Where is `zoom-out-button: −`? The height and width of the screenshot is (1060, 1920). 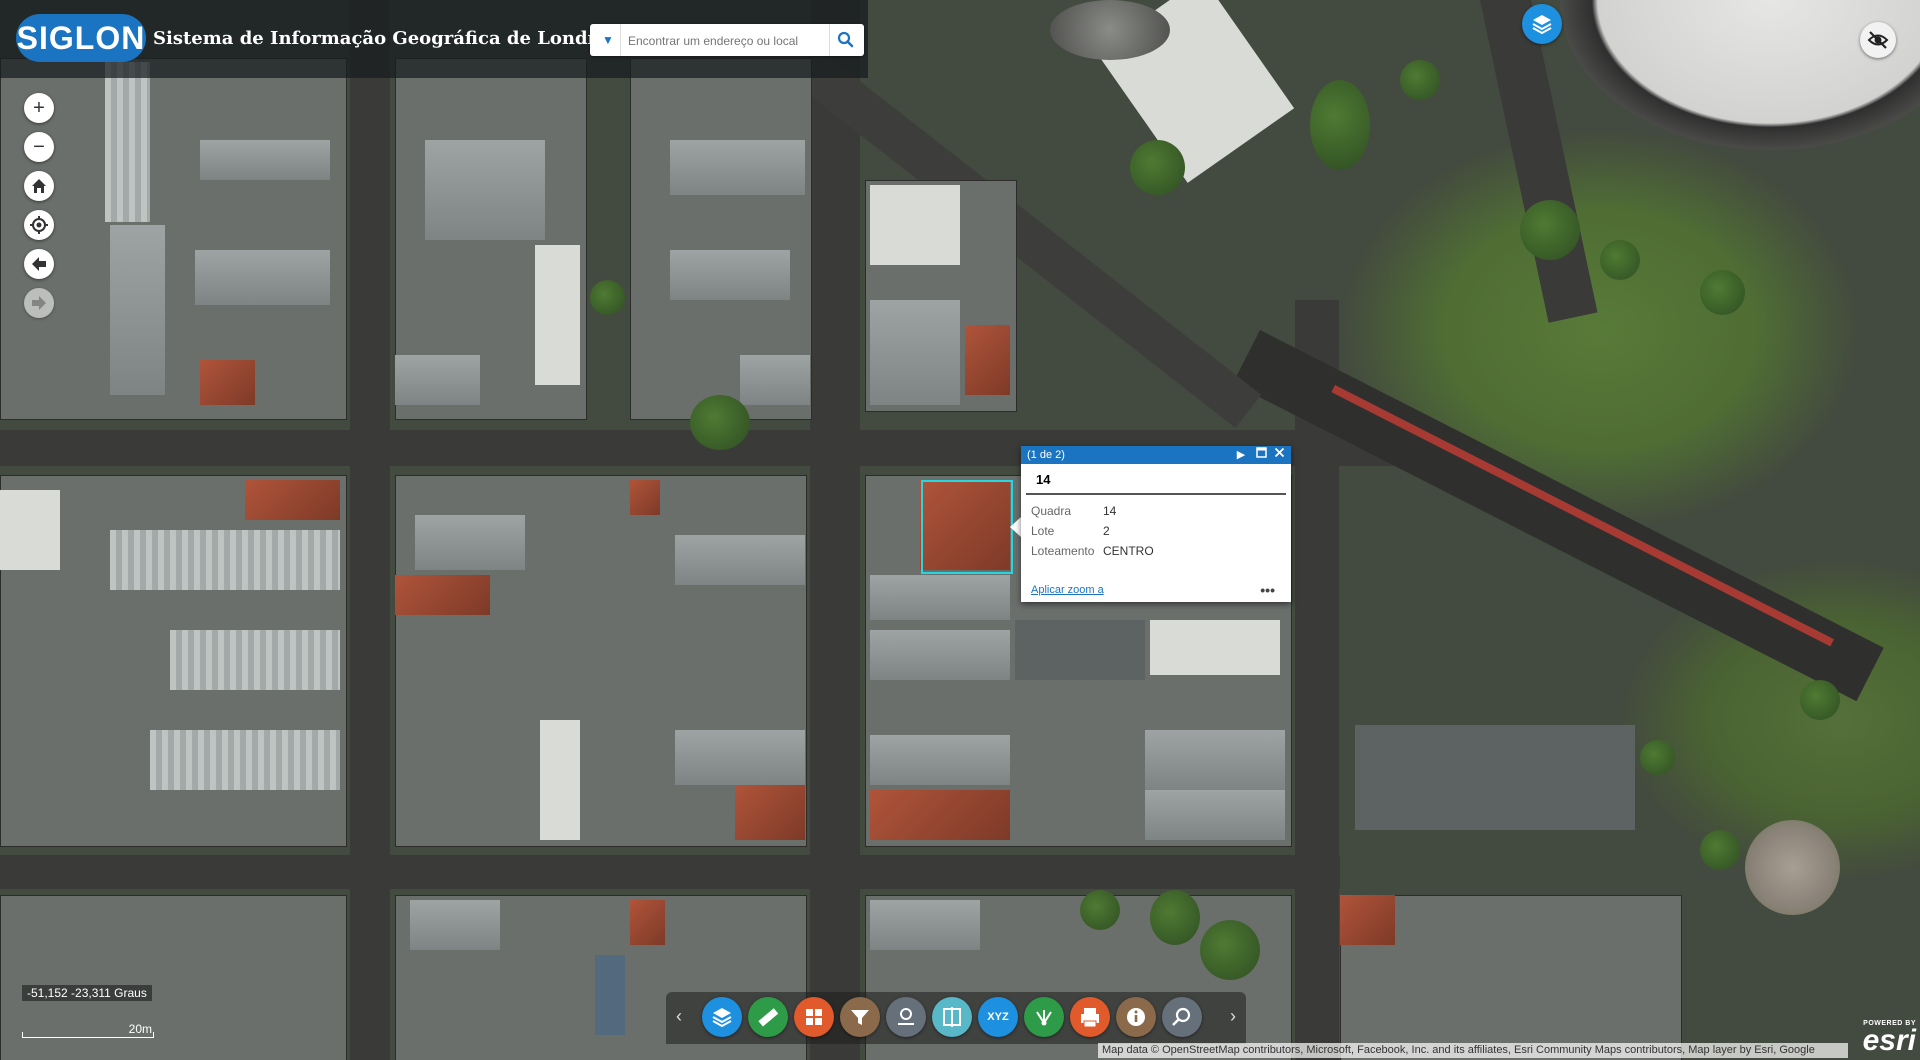 zoom-out-button: − is located at coordinates (39, 147).